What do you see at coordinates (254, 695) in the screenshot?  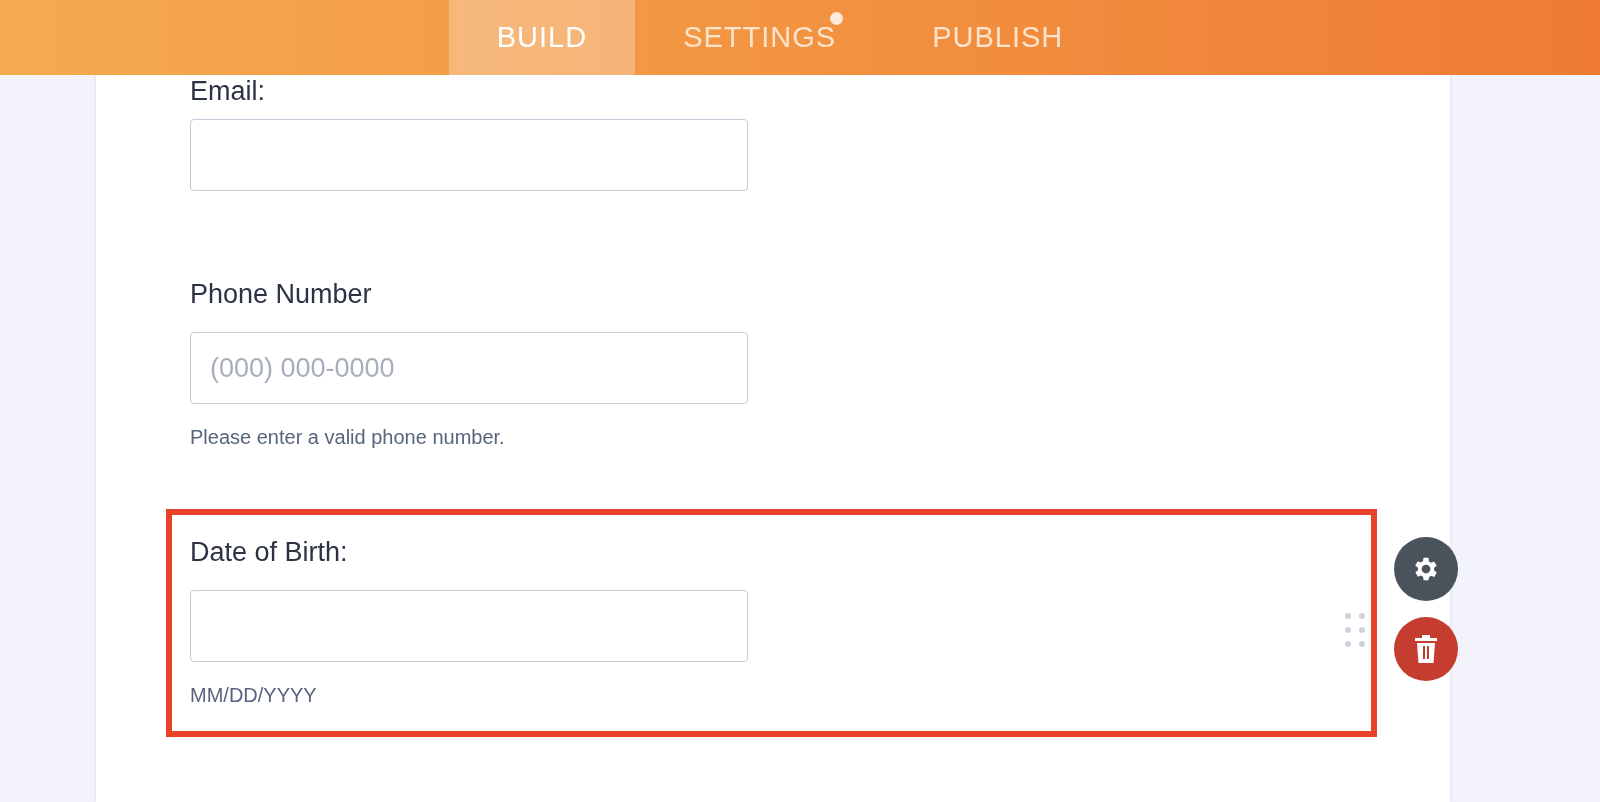 I see `field-hint: MM/DD/YYYY` at bounding box center [254, 695].